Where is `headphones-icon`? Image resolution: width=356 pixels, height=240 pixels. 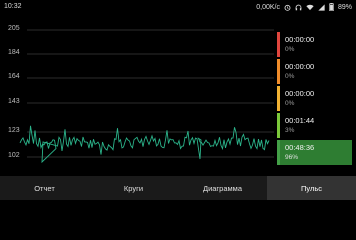 headphones-icon is located at coordinates (298, 7).